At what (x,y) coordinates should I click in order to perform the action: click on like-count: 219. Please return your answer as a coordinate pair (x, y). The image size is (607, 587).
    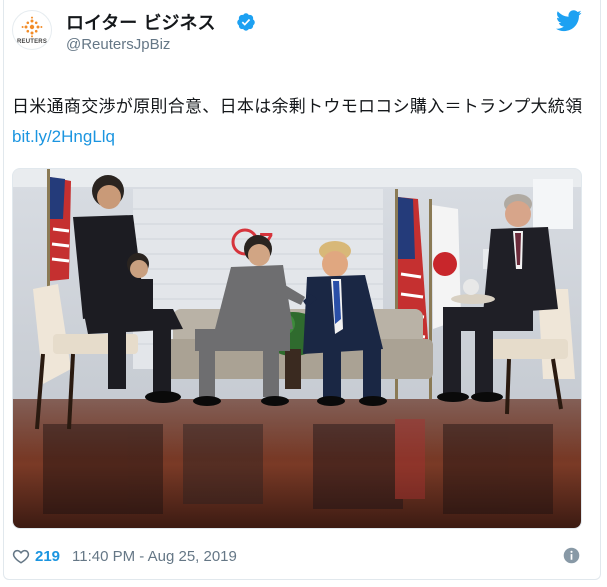
    Looking at the image, I should click on (47, 556).